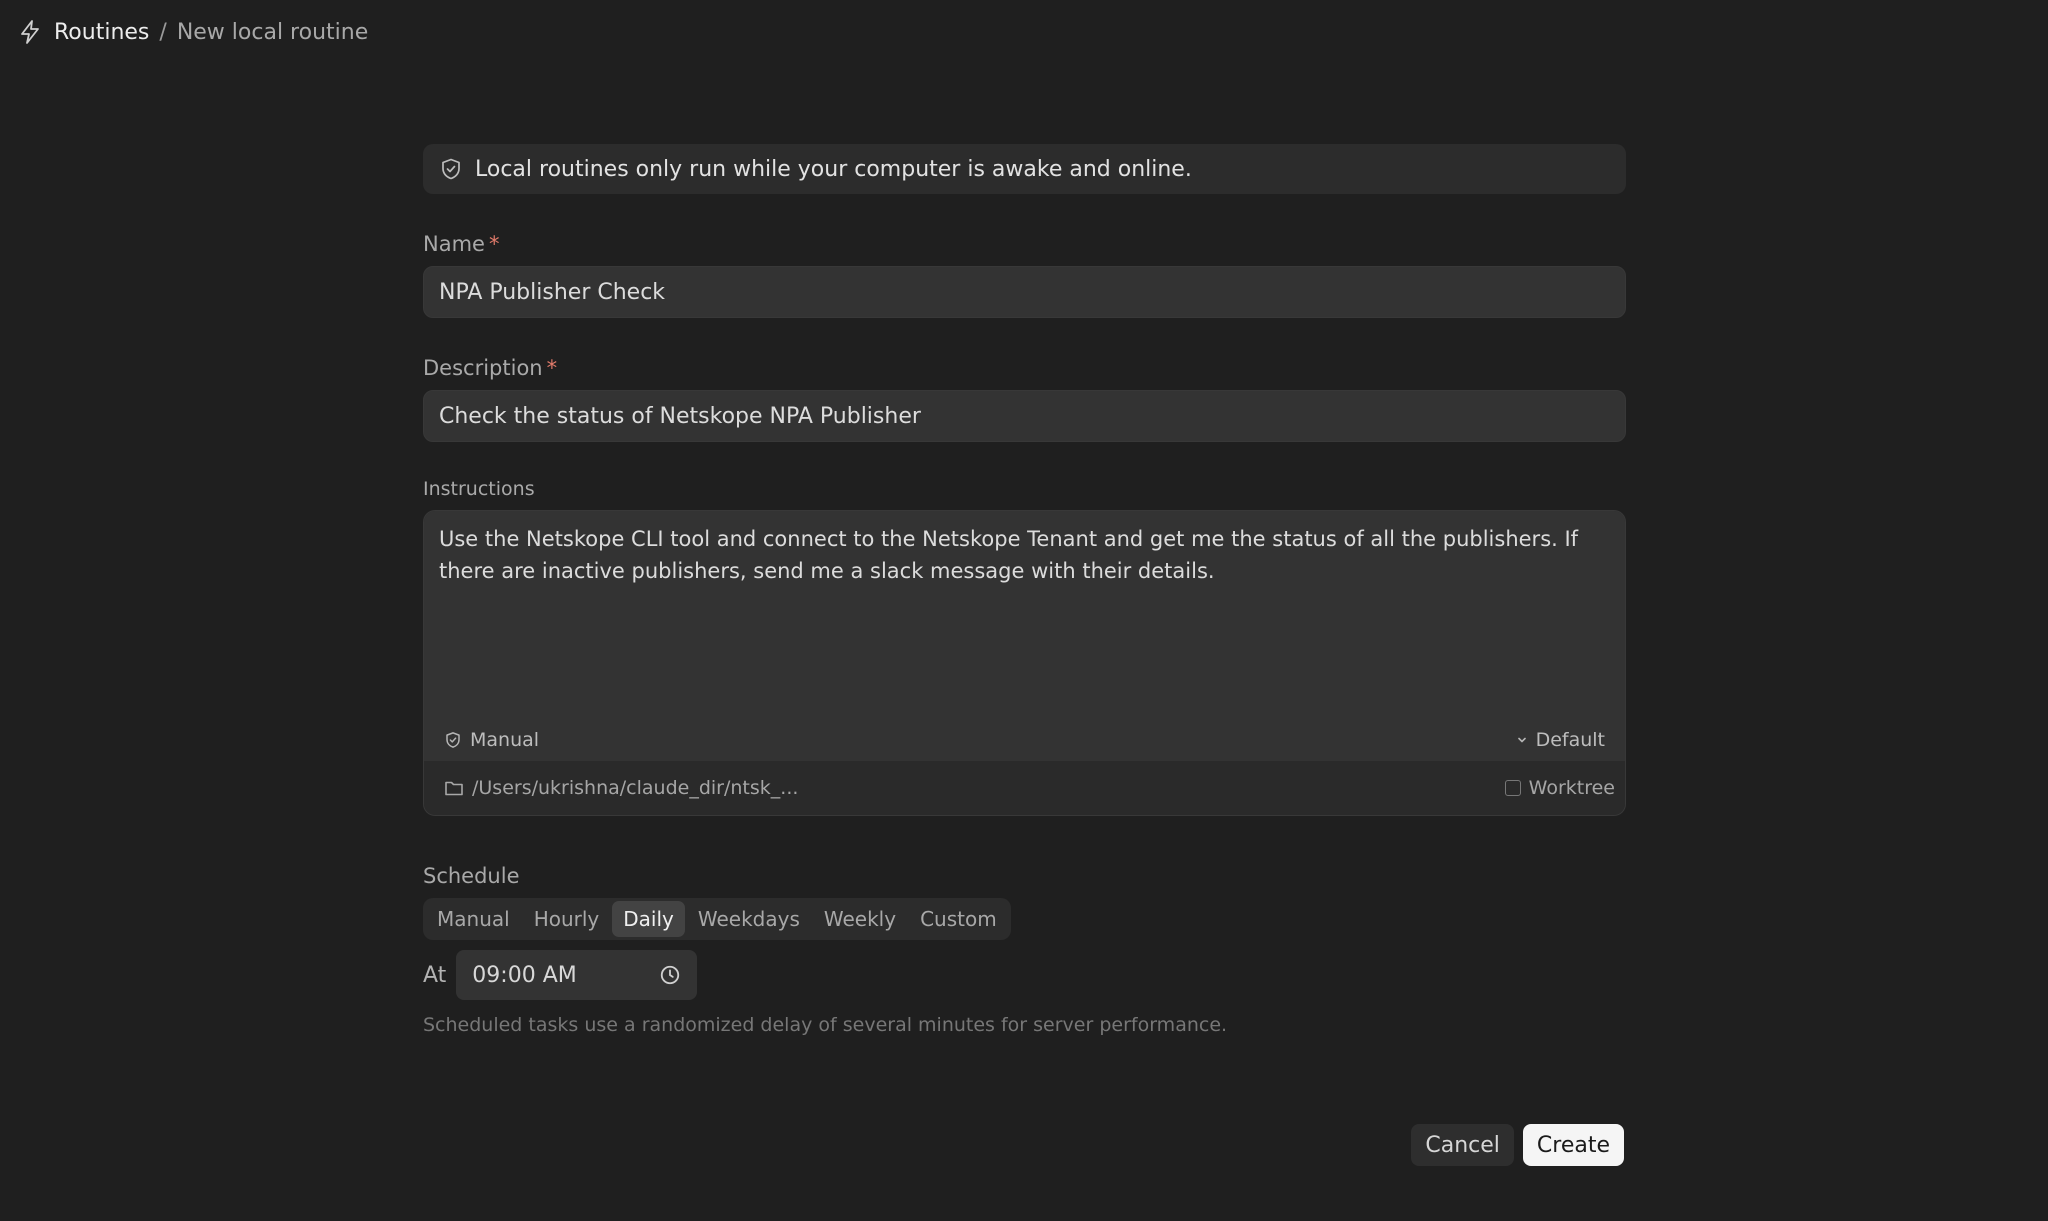  Describe the element at coordinates (454, 788) in the screenshot. I see `folder-icon` at that location.